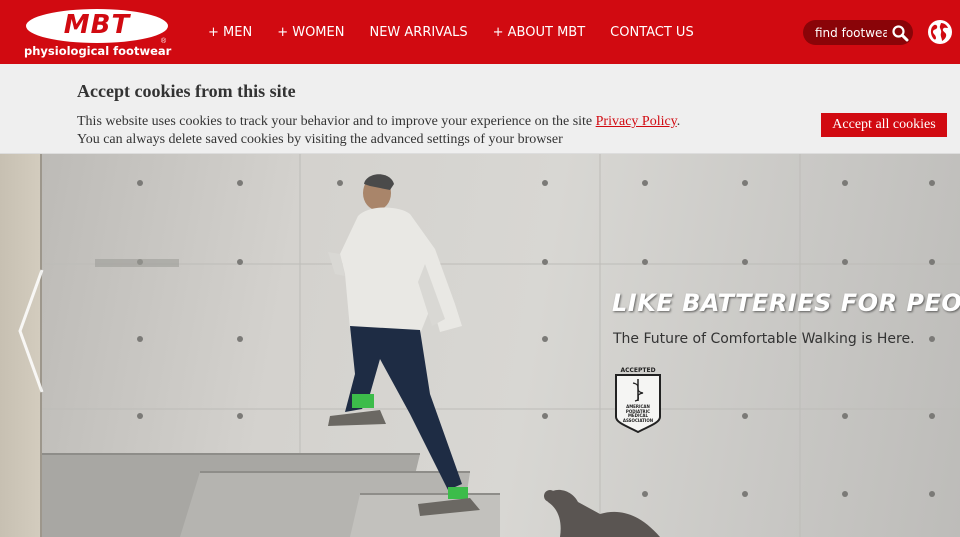 This screenshot has height=537, width=960. Describe the element at coordinates (186, 91) in the screenshot. I see `cookie-title: Accept cookies from this site` at that location.